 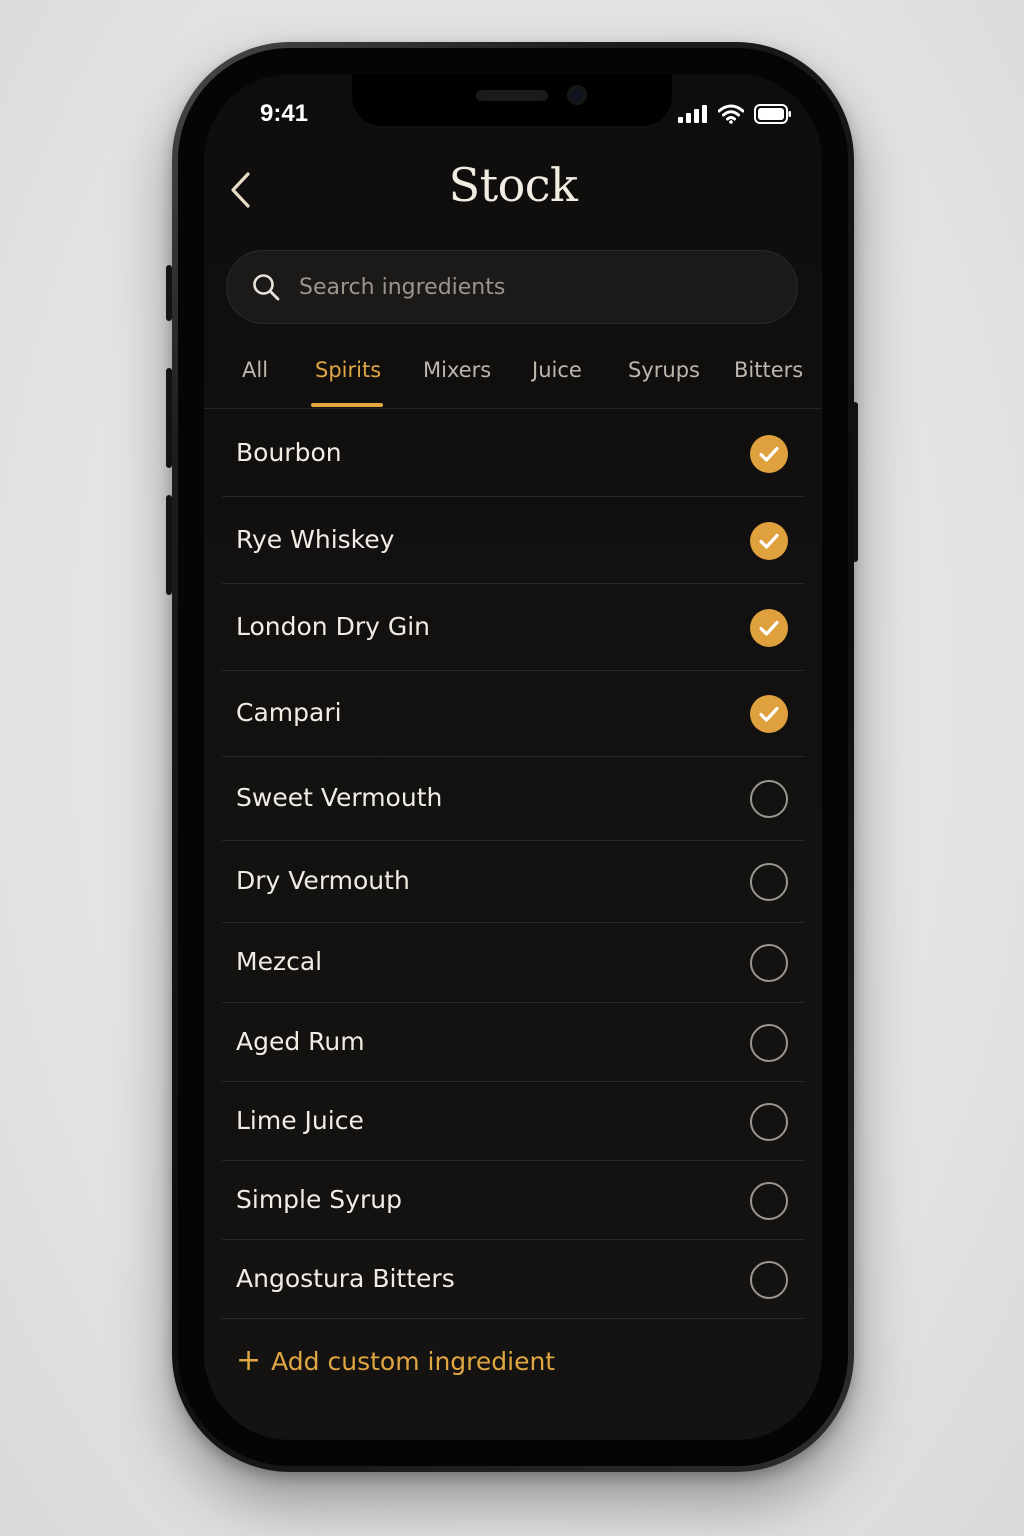 I want to click on ingredient-row: Aged Rum, so click(x=513, y=1042).